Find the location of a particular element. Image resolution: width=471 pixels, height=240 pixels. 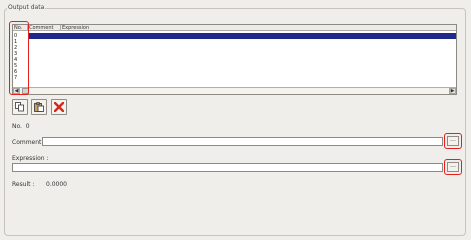

group-title: Output data is located at coordinates (26, 7).